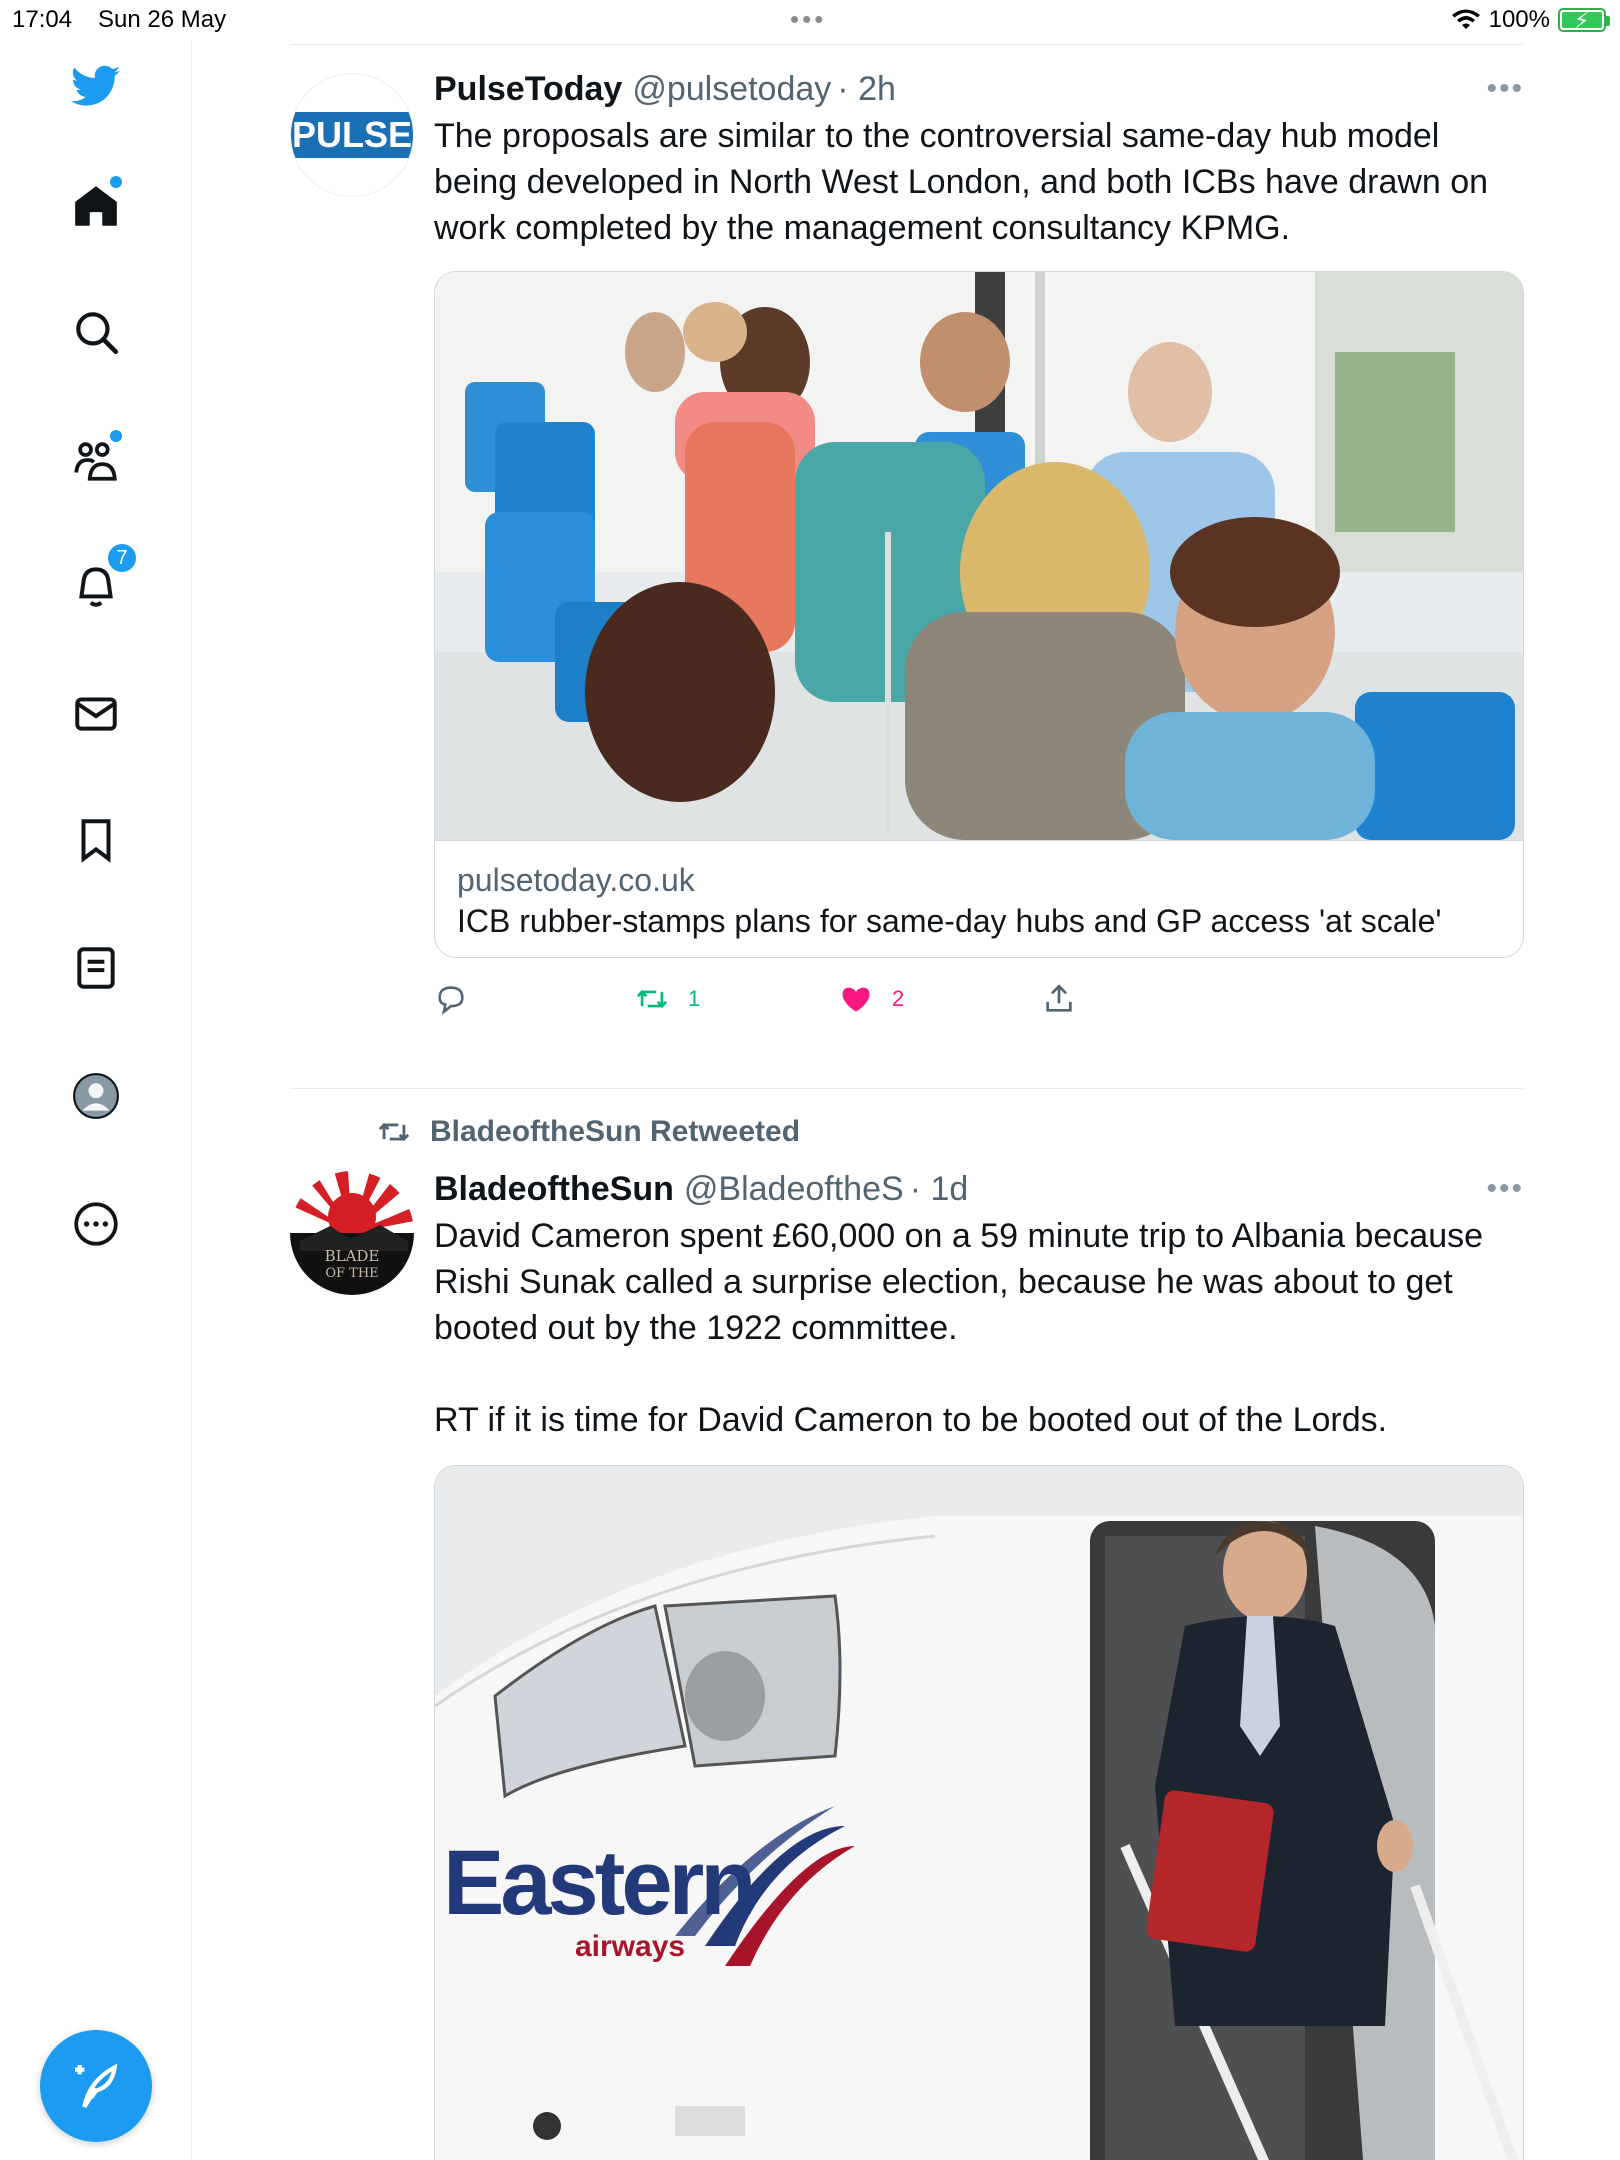 Image resolution: width=1620 pixels, height=2160 pixels. I want to click on airways-logo-text: airways, so click(630, 1946).